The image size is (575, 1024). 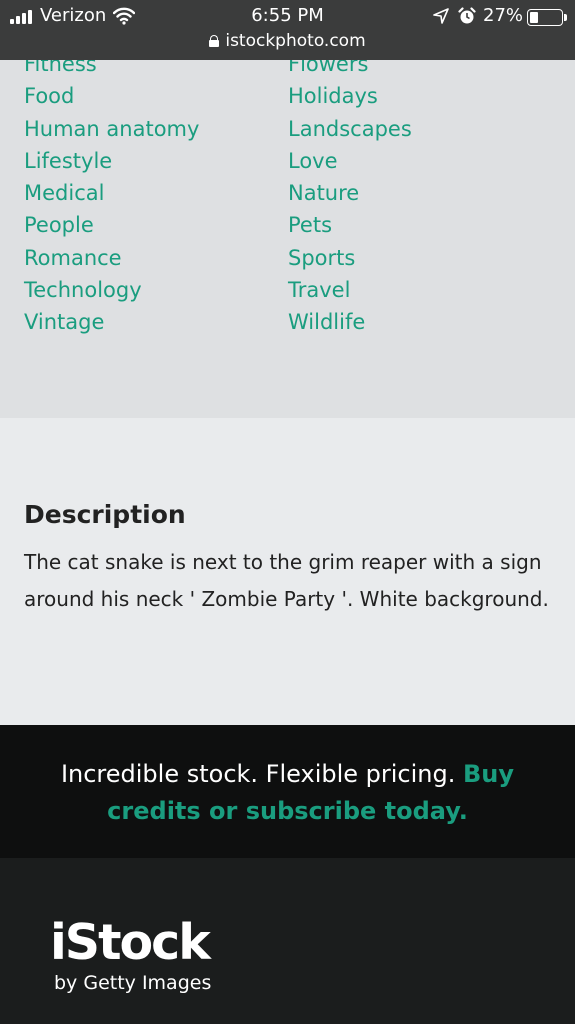 What do you see at coordinates (467, 15) in the screenshot?
I see `alarm-icon` at bounding box center [467, 15].